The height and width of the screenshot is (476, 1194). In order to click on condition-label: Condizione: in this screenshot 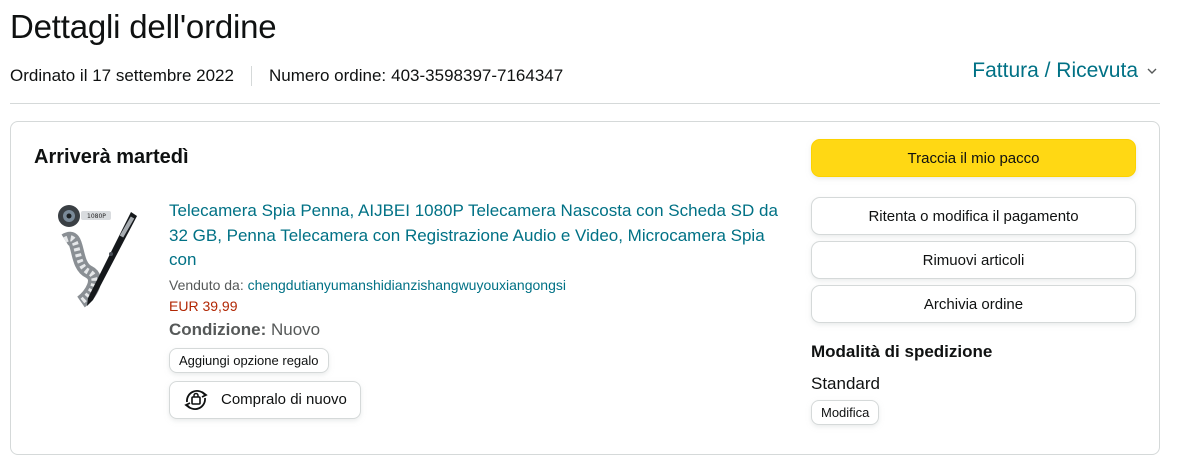, I will do `click(218, 329)`.